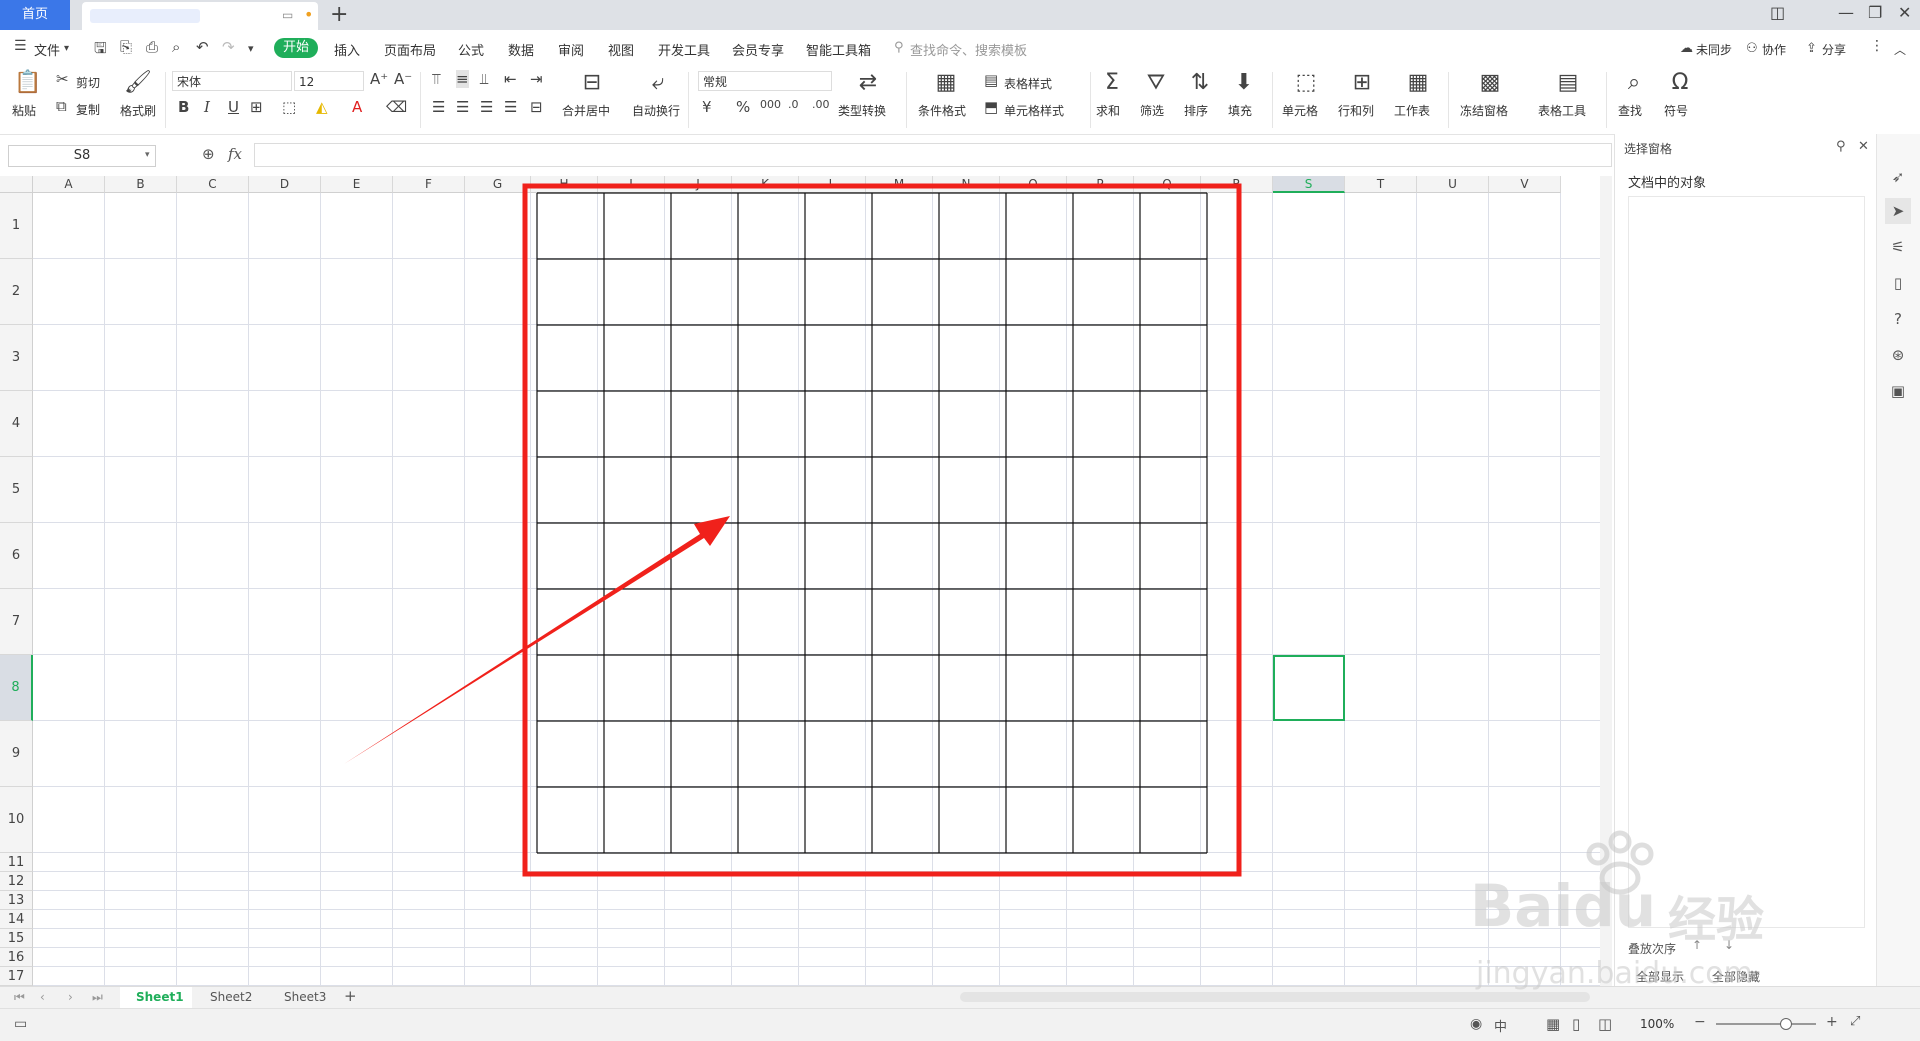  I want to click on zoom-slider-thumb, so click(1786, 1024).